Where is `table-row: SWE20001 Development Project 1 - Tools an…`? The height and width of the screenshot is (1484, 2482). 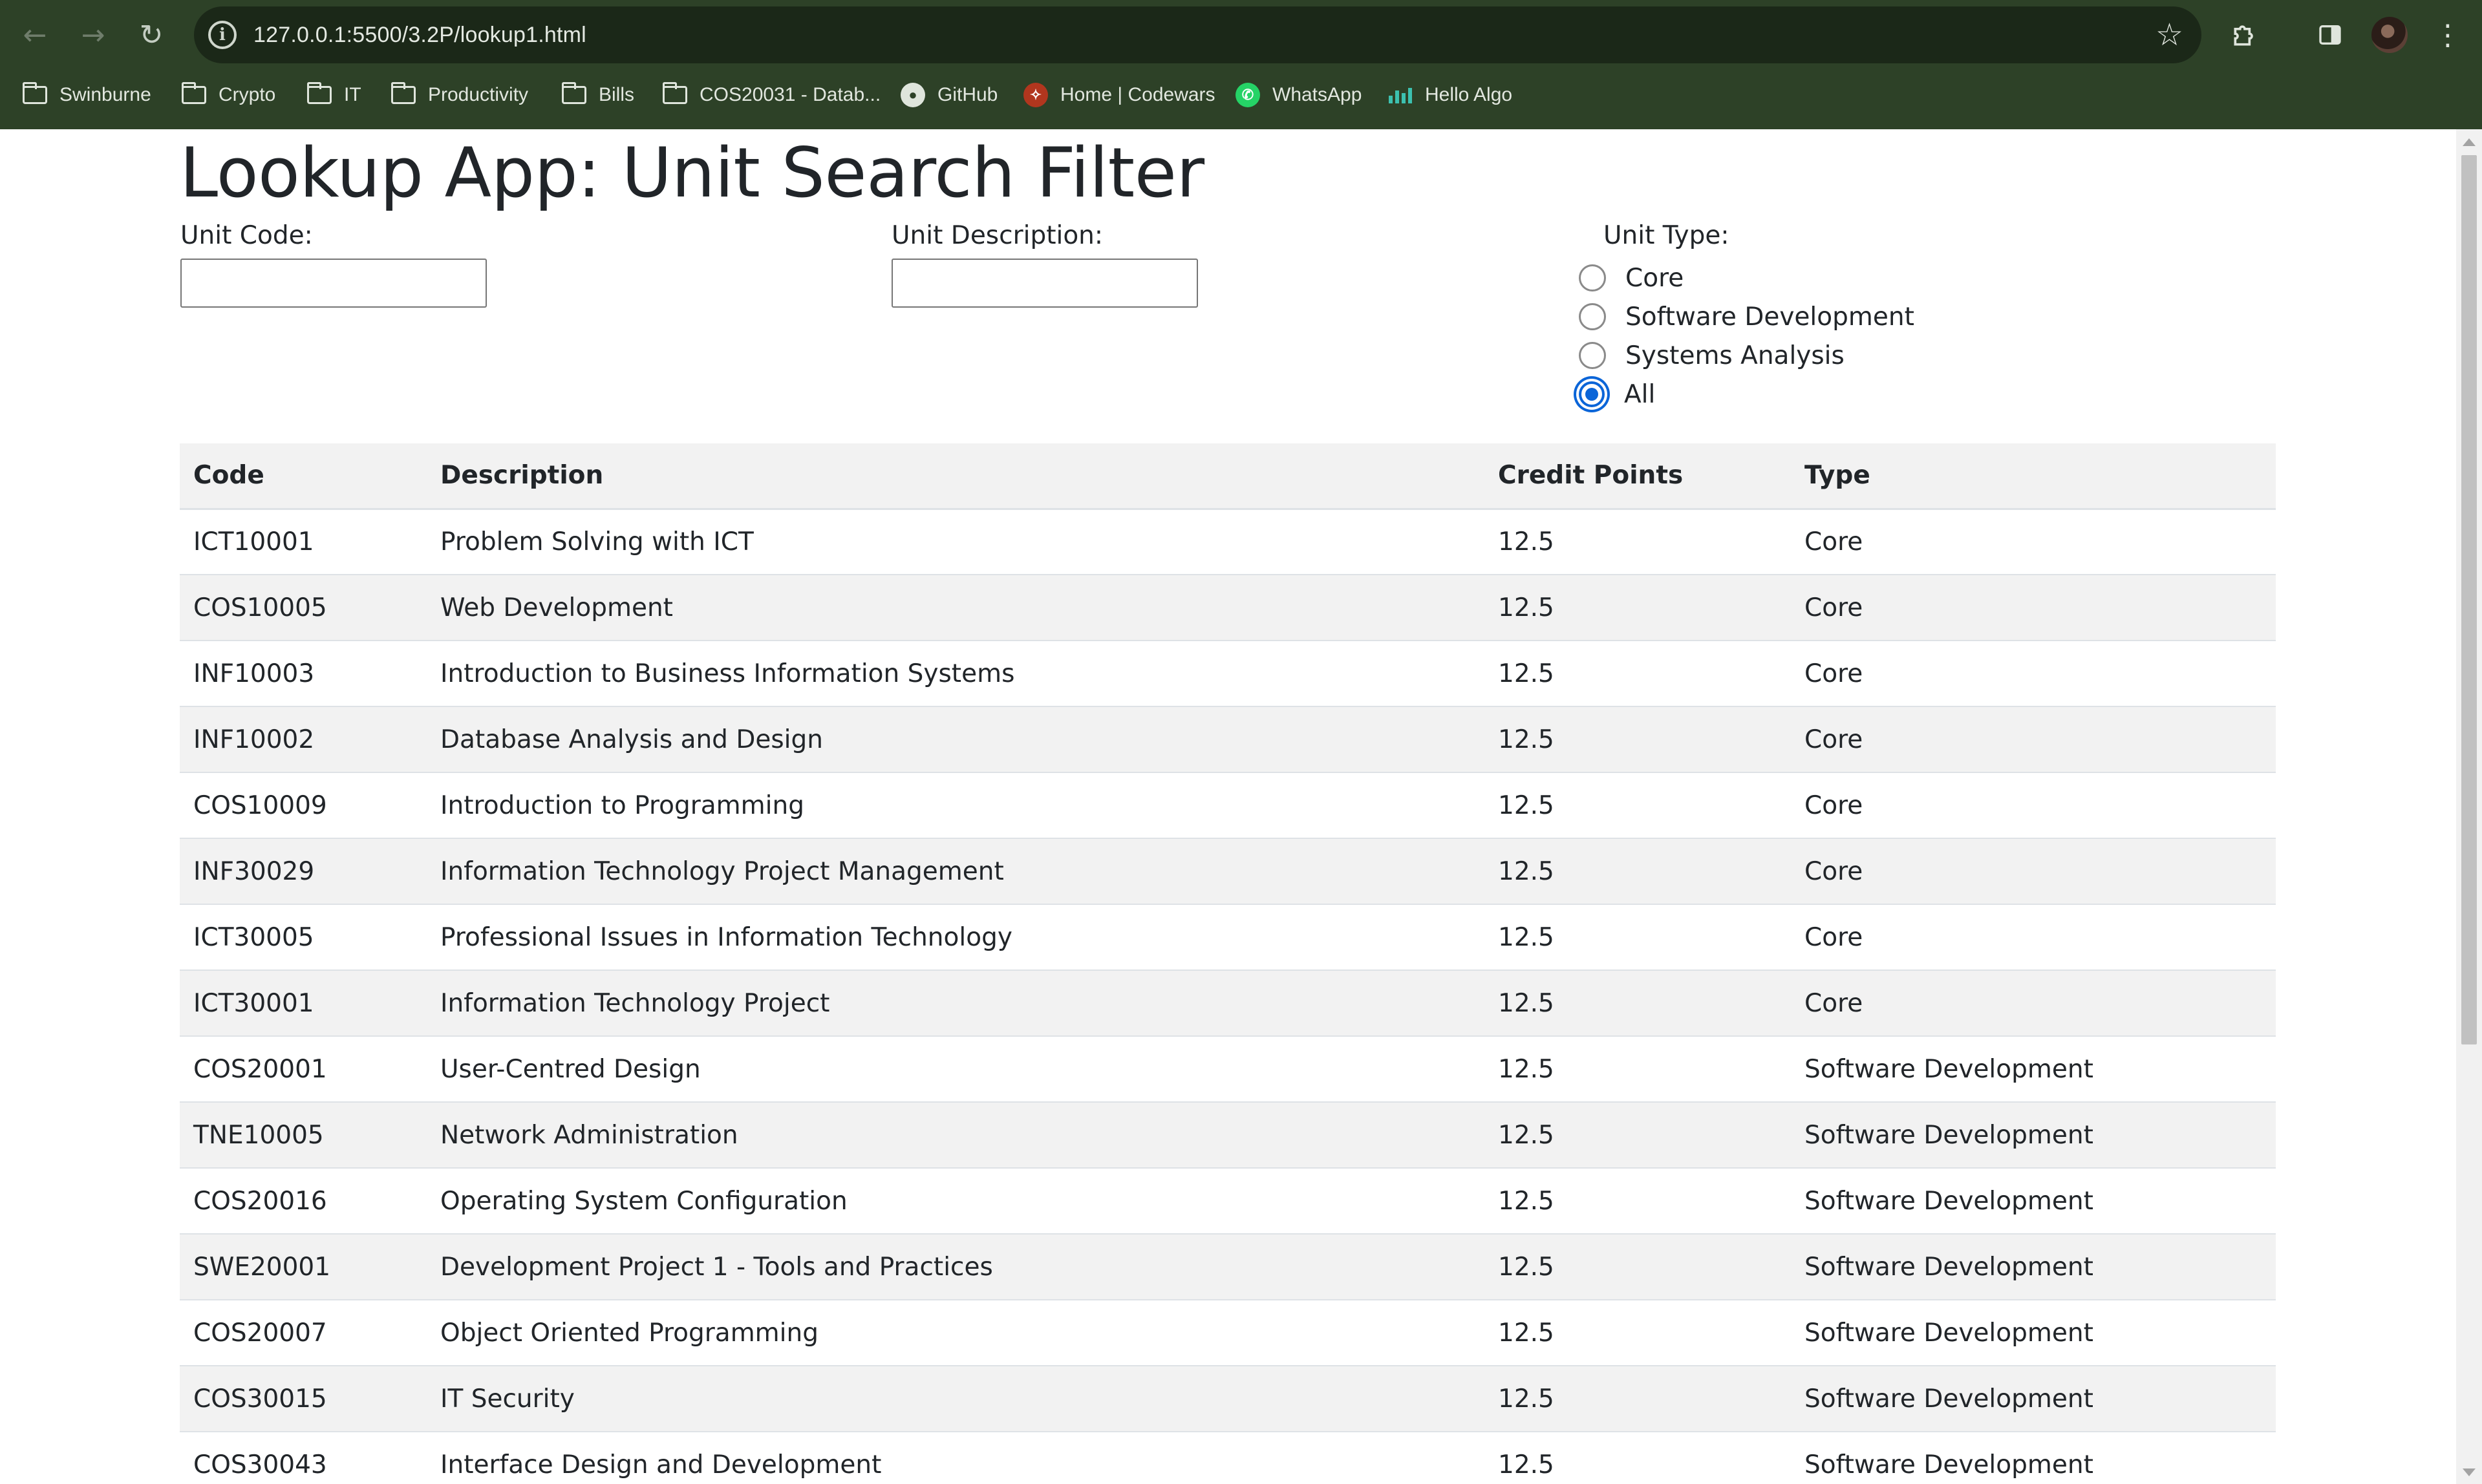
table-row: SWE20001 Development Project 1 - Tools an… is located at coordinates (1228, 1267).